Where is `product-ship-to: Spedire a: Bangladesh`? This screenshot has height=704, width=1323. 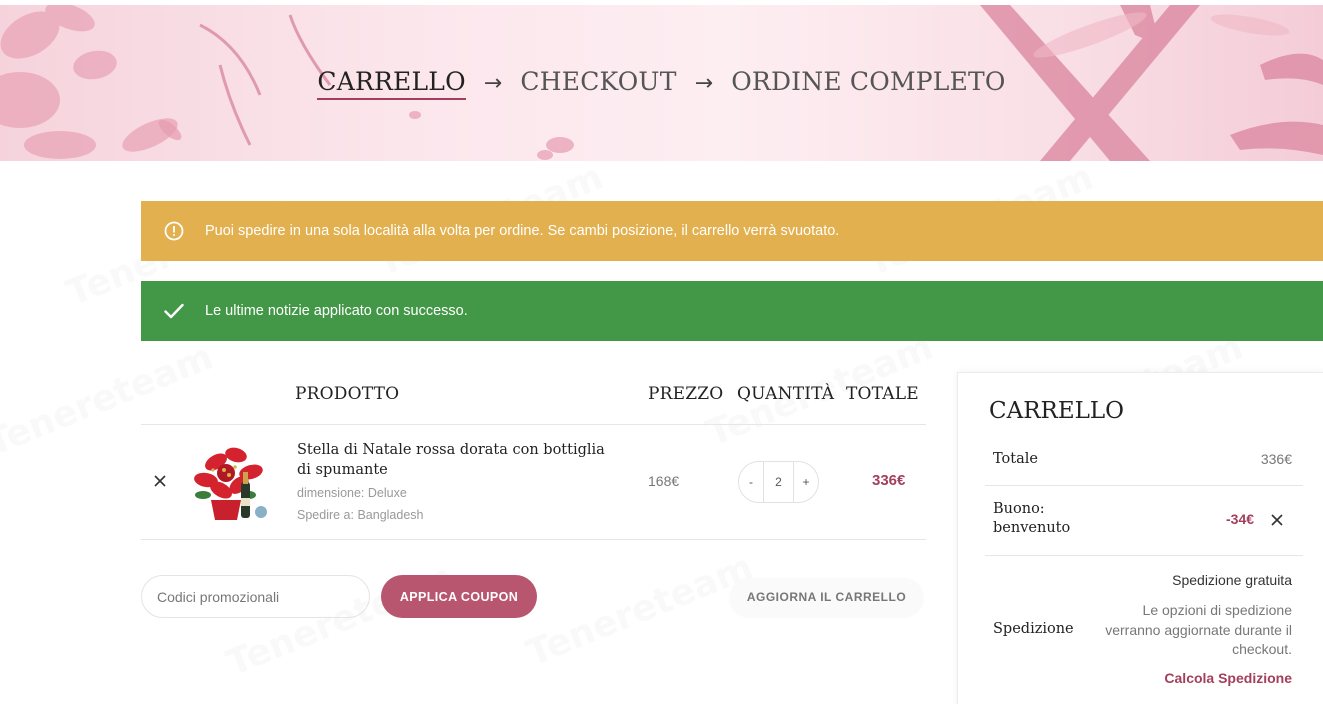
product-ship-to: Spedire a: Bangladesh is located at coordinates (360, 515).